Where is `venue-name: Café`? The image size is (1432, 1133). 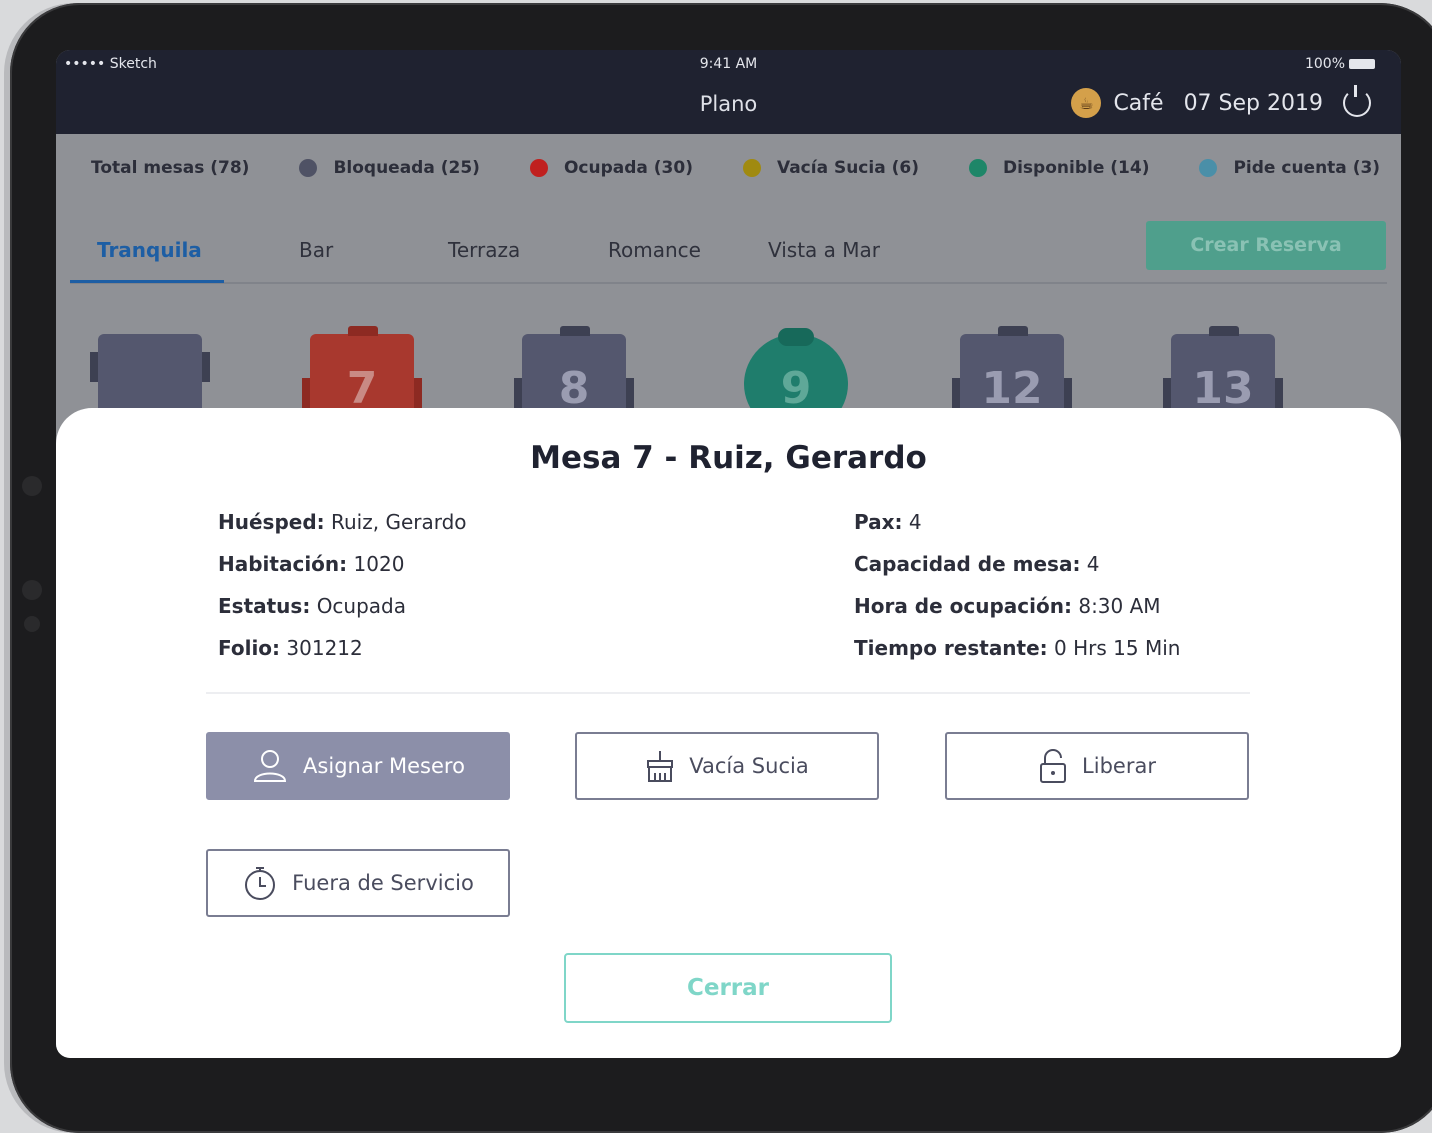
venue-name: Café is located at coordinates (1138, 103).